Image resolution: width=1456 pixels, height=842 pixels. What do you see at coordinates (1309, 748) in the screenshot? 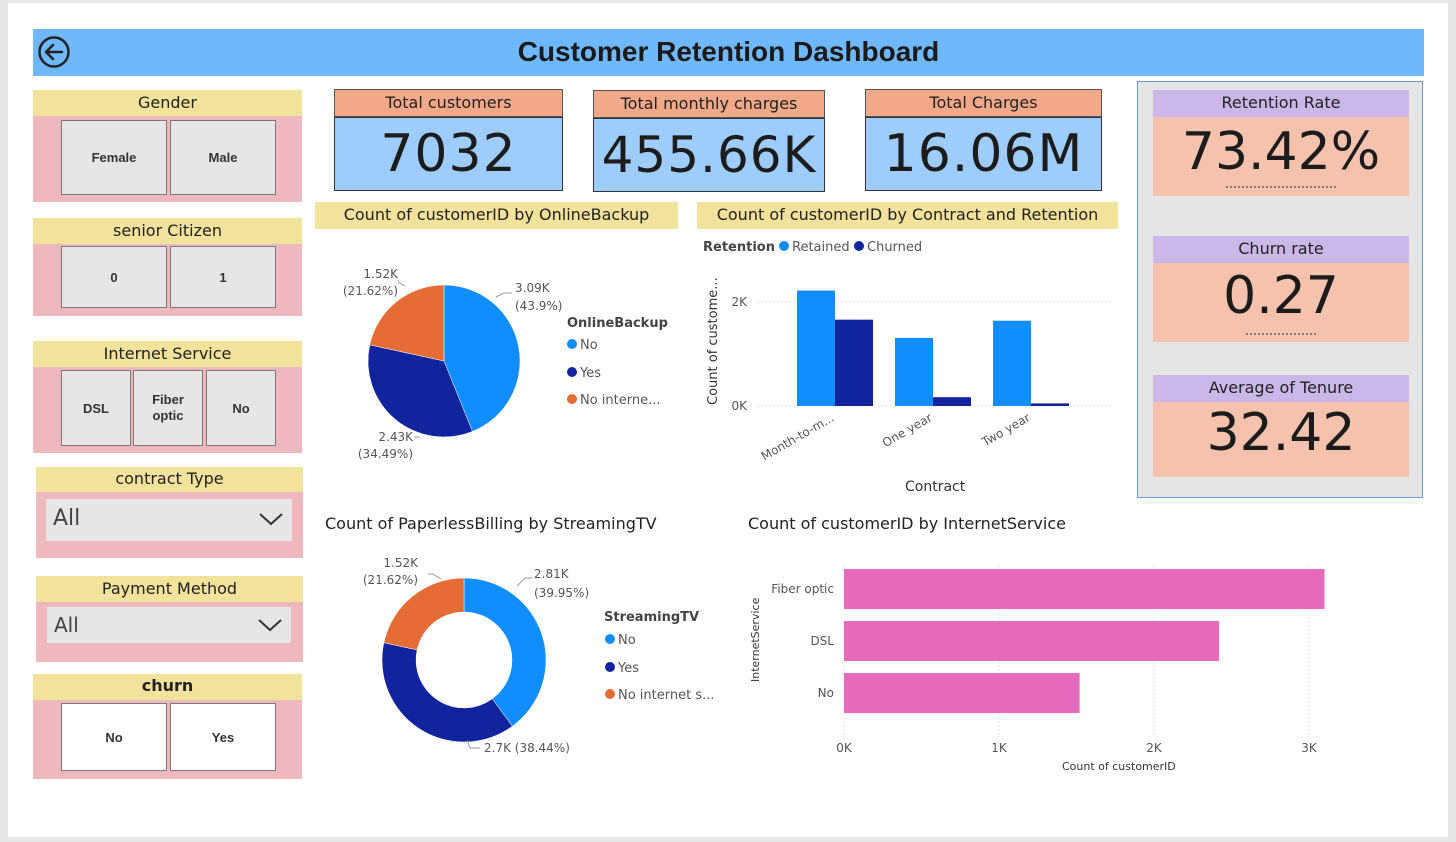
I see `x-tick-label: 3K` at bounding box center [1309, 748].